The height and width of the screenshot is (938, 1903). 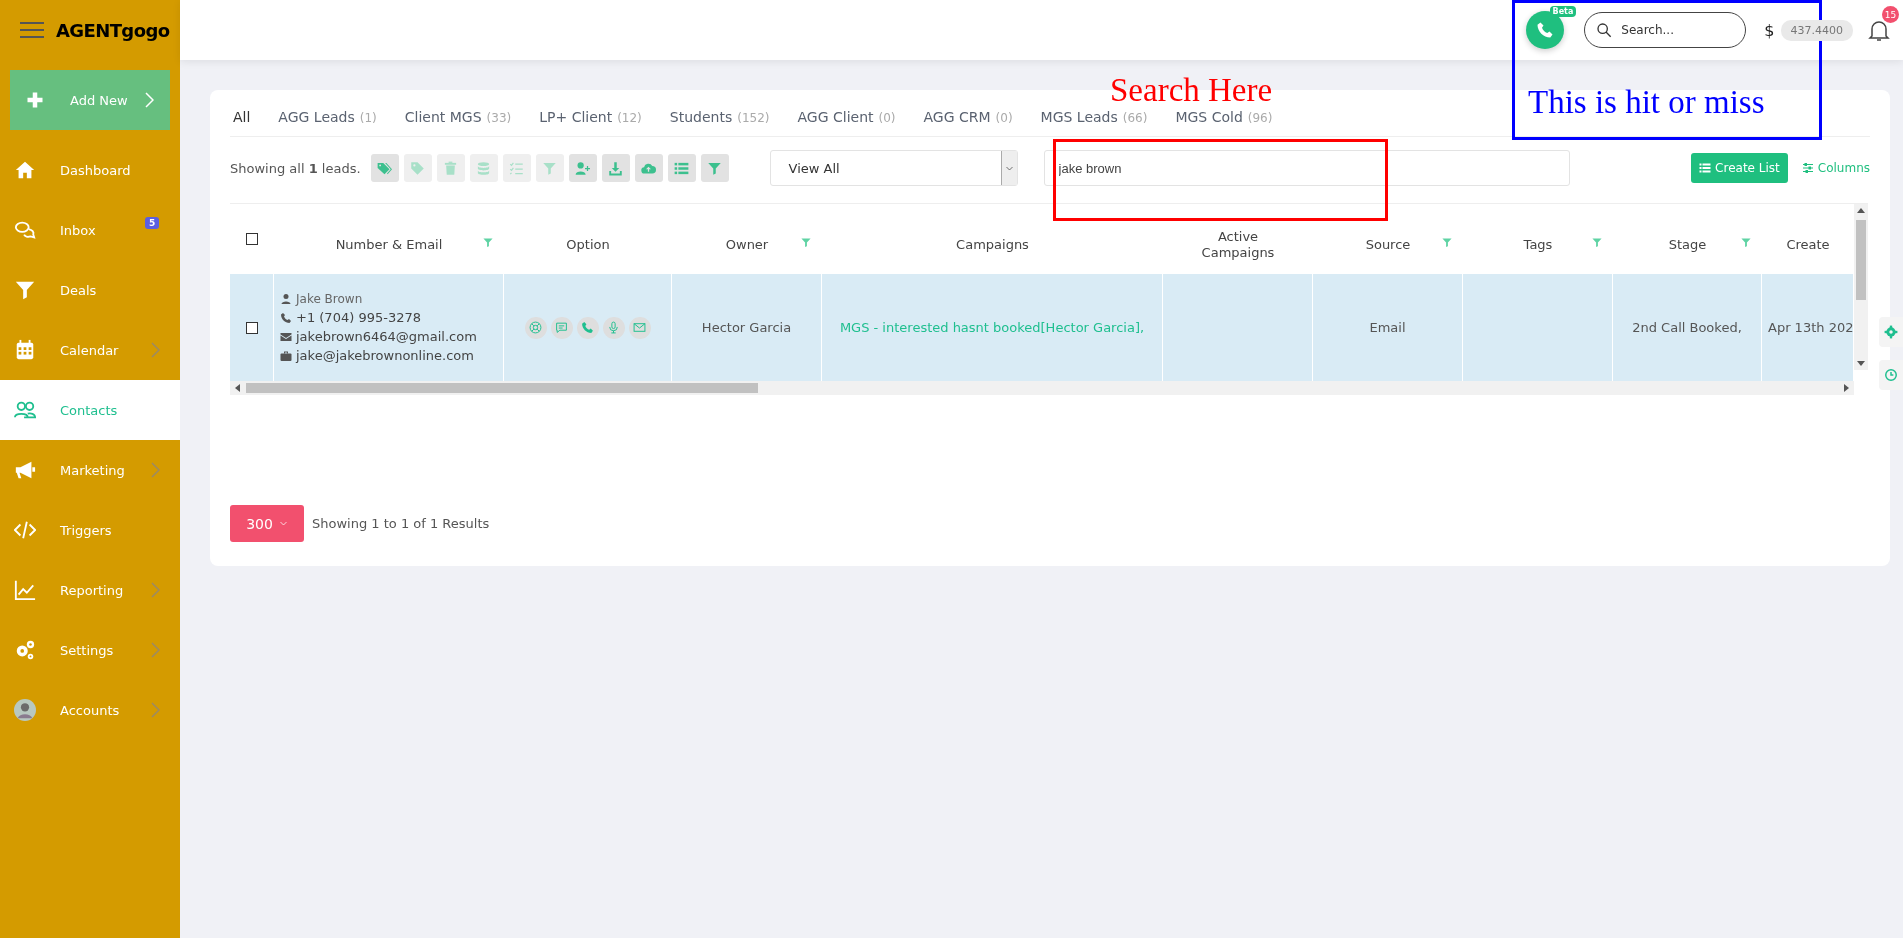 I want to click on settings-button, so click(x=1891, y=332).